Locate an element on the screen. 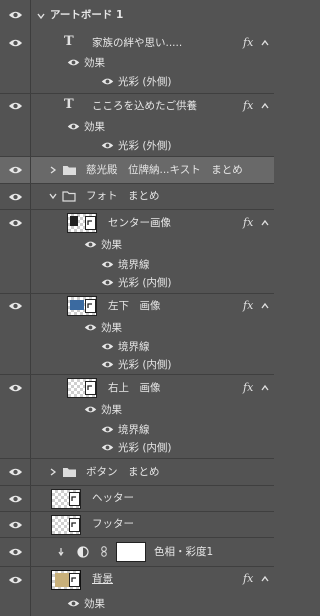  layer-row-group-button: ボタン まとめ is located at coordinates (137, 472).